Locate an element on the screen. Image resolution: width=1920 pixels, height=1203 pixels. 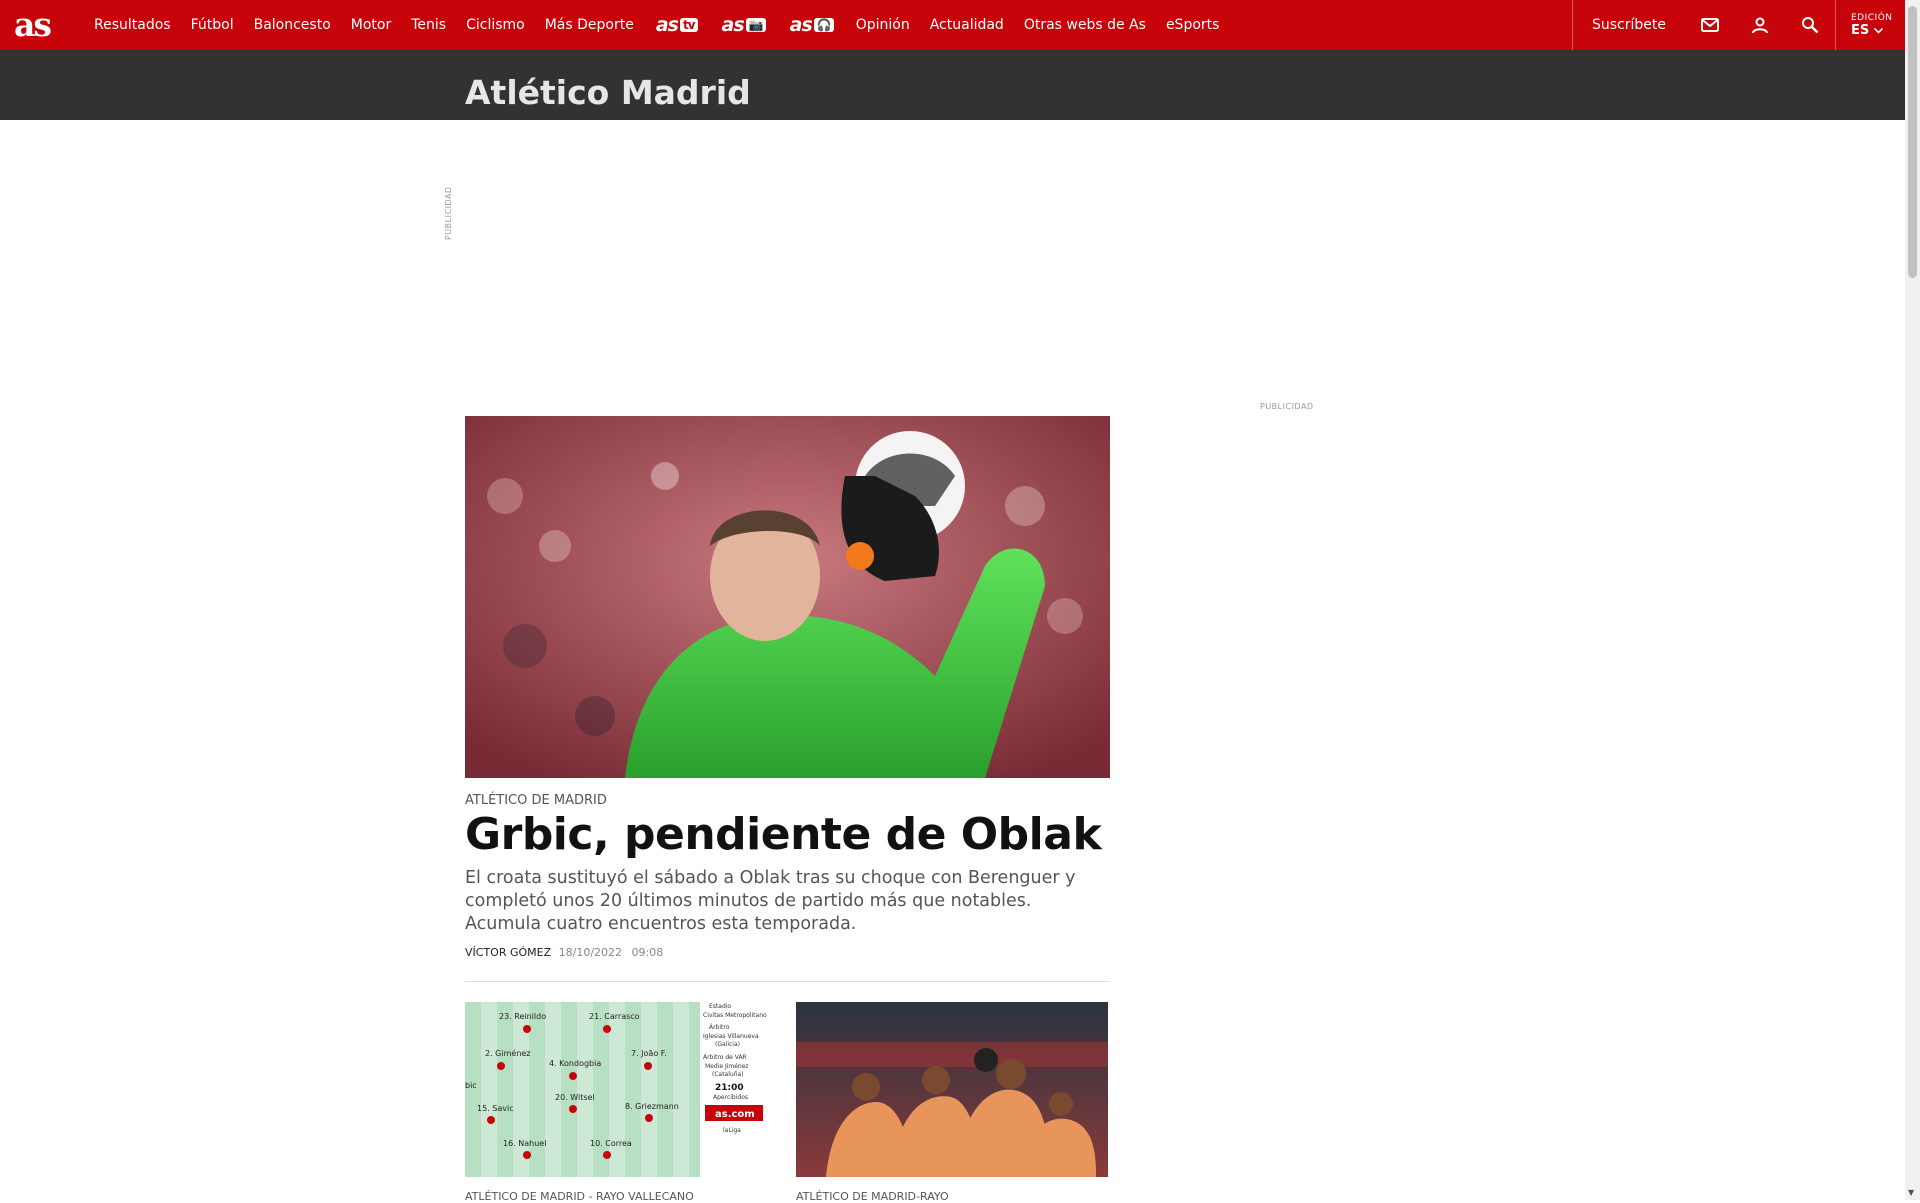
publish-time: 09:08 is located at coordinates (647, 952).